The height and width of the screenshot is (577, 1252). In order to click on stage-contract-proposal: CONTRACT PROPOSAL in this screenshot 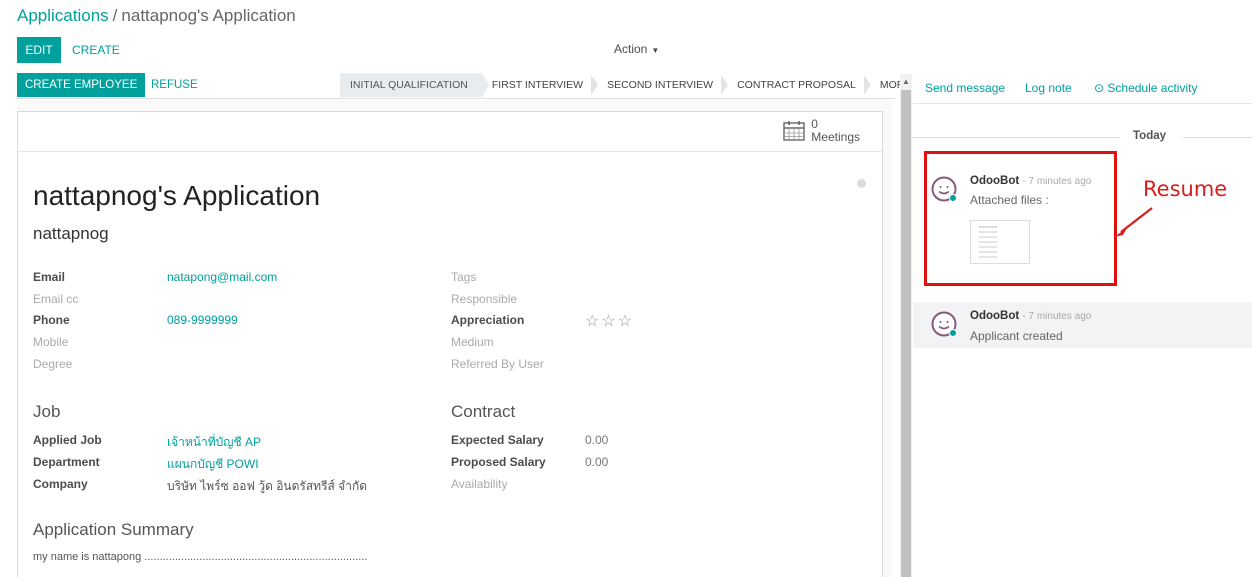, I will do `click(799, 85)`.